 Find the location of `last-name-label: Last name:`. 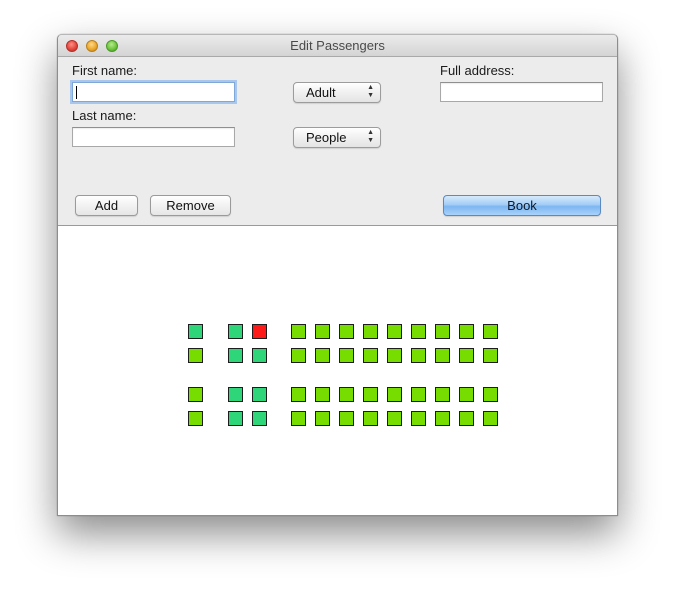

last-name-label: Last name: is located at coordinates (104, 115).